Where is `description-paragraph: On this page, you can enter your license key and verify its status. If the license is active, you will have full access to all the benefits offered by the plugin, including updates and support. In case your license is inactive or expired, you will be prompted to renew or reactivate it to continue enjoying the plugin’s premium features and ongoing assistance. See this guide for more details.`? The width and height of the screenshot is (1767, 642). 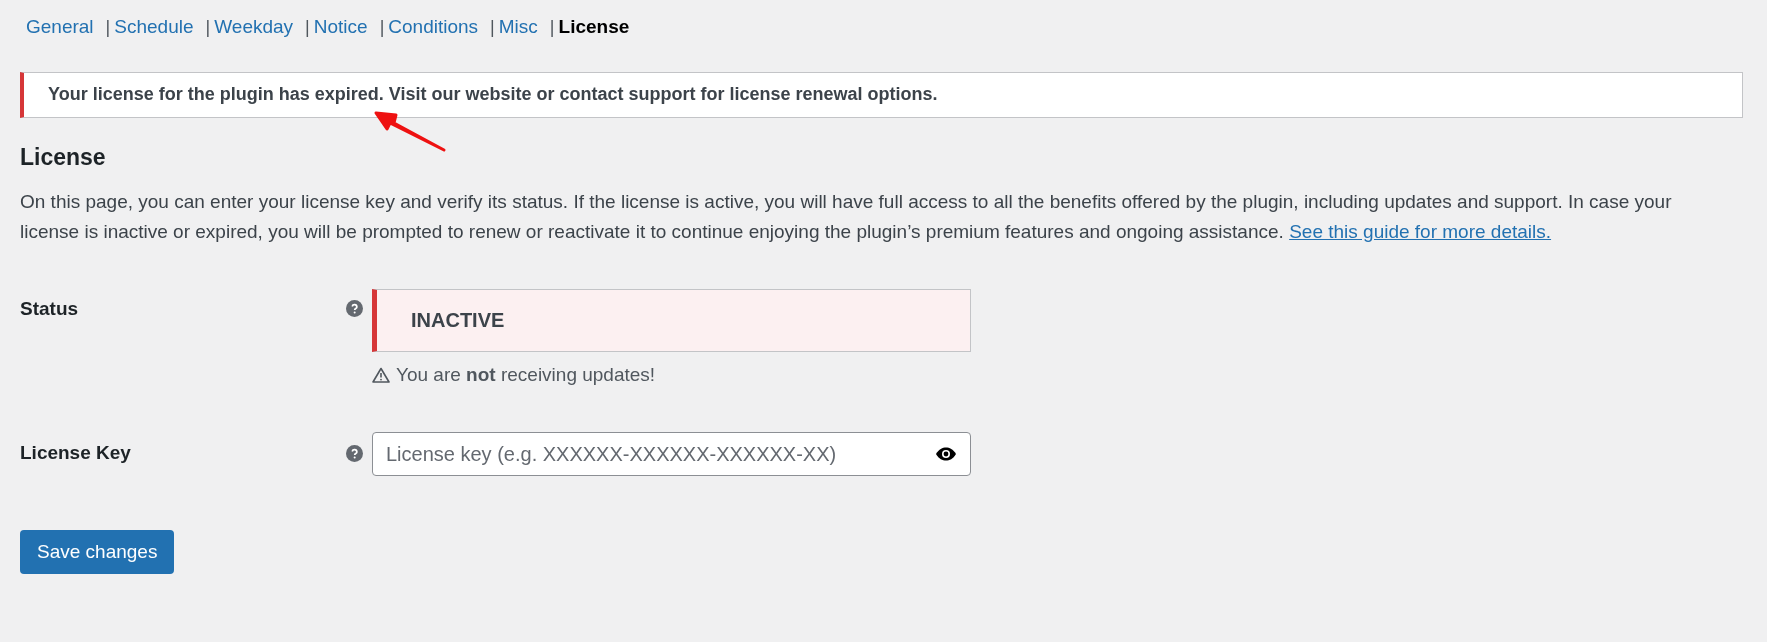
description-paragraph: On this page, you can enter your license key and verify its status. If the license is active, you will have full access to all the benefits offered by the plugin, including updates and support. In case your license is inactive or expired, you will be prompted to renew or reactivate it to continue enjoying the plugin’s premium features and ongoing assistance. See this guide for more details. is located at coordinates (846, 217).